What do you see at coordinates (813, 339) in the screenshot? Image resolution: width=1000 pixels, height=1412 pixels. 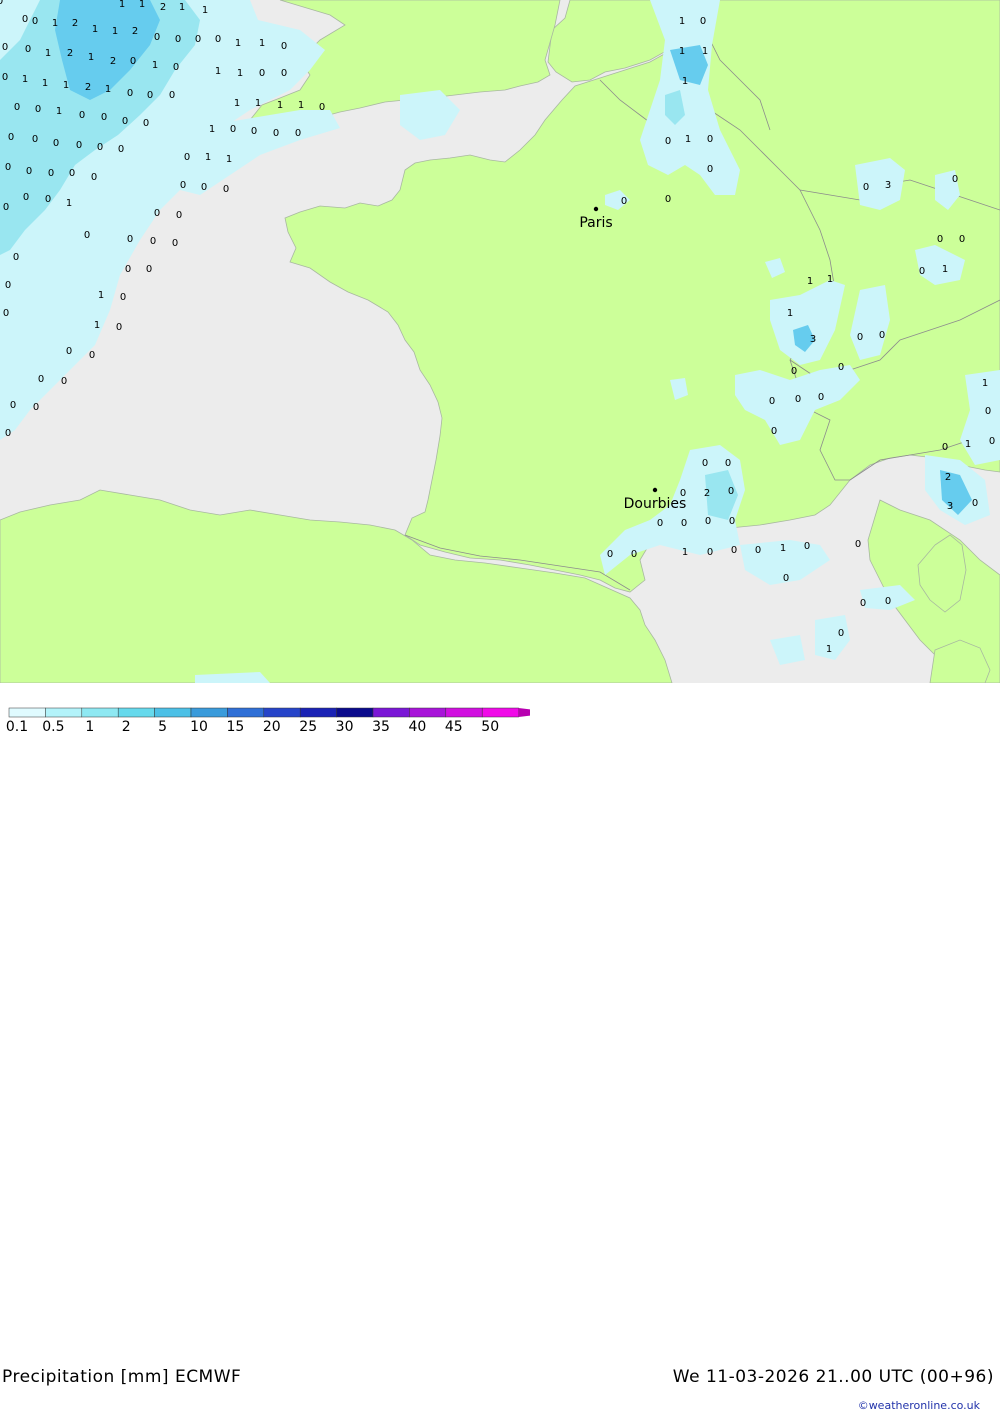 I see `precip-value-label: 3` at bounding box center [813, 339].